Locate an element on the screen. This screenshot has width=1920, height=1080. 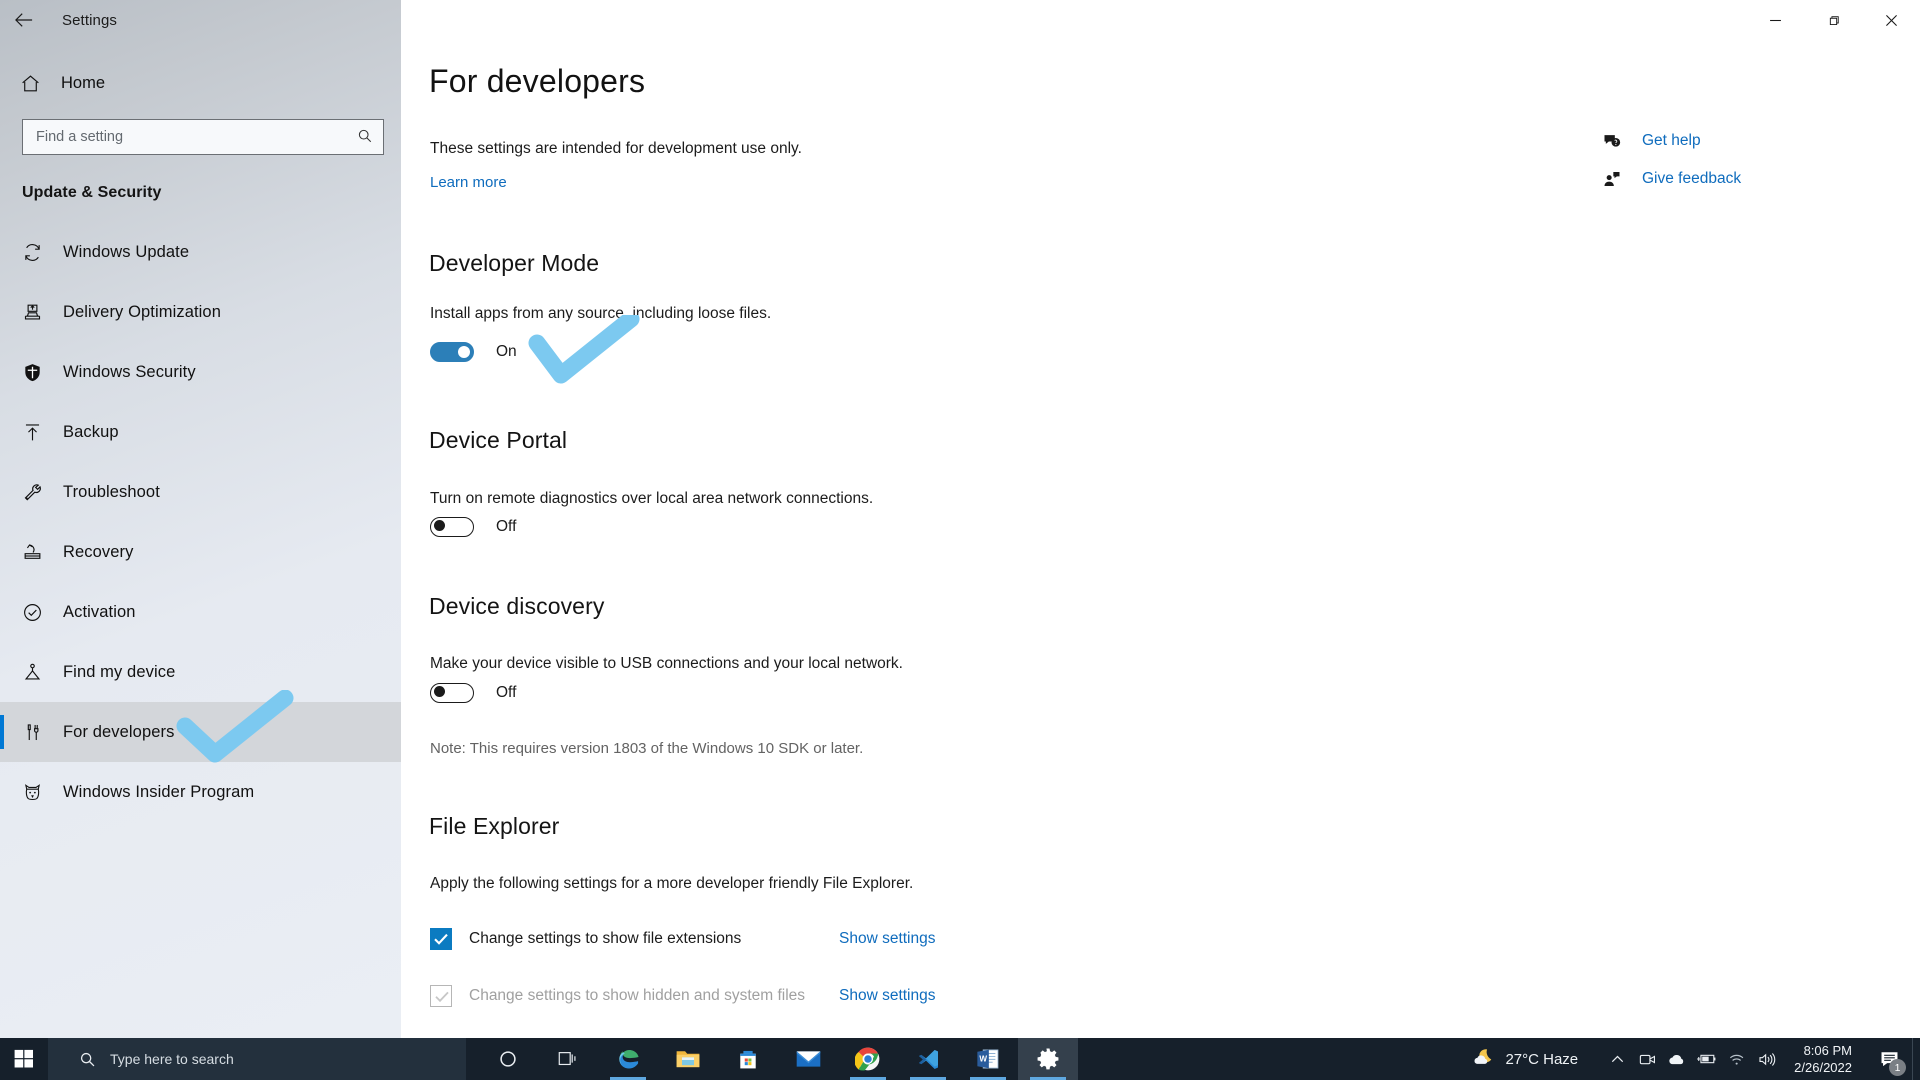
svg-text: W is located at coordinates (983, 1059).